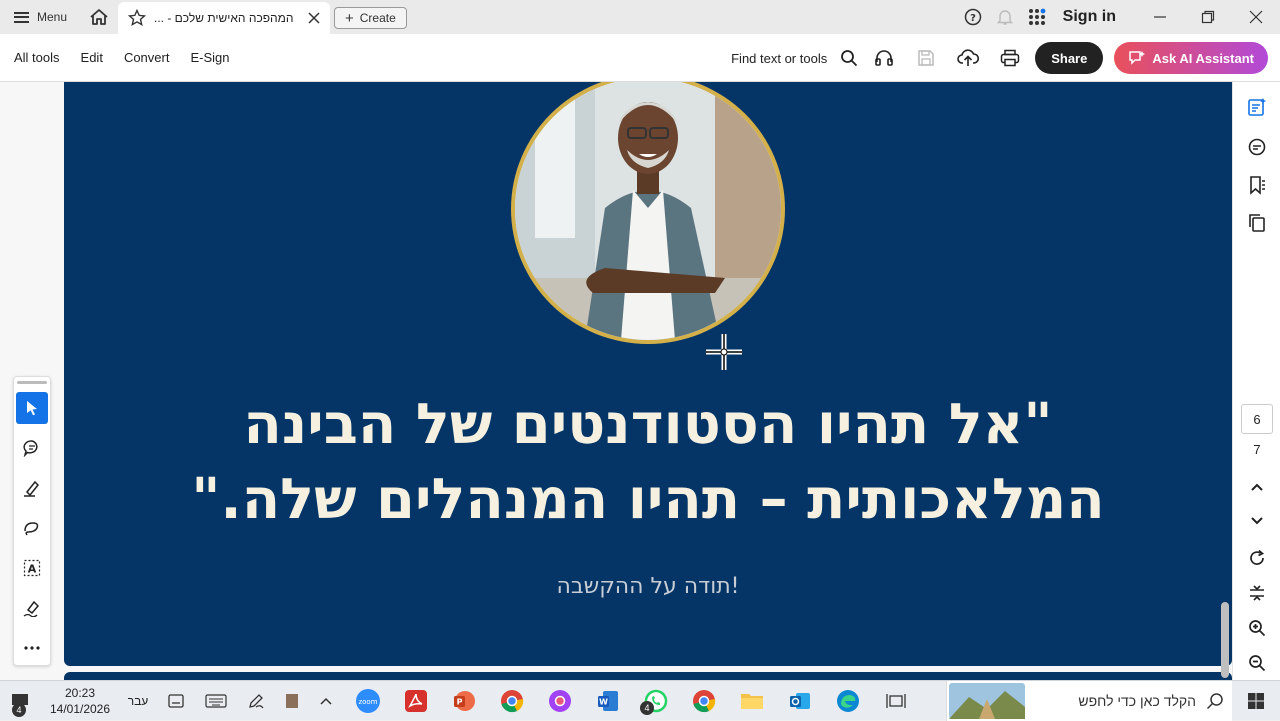 Image resolution: width=1280 pixels, height=721 pixels. Describe the element at coordinates (326, 701) in the screenshot. I see `show-hidden-icons-button` at that location.